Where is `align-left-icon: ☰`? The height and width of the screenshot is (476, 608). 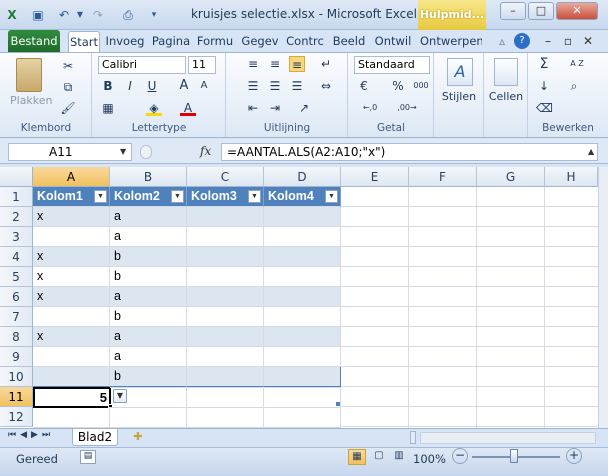
align-left-icon: ☰ is located at coordinates (253, 86).